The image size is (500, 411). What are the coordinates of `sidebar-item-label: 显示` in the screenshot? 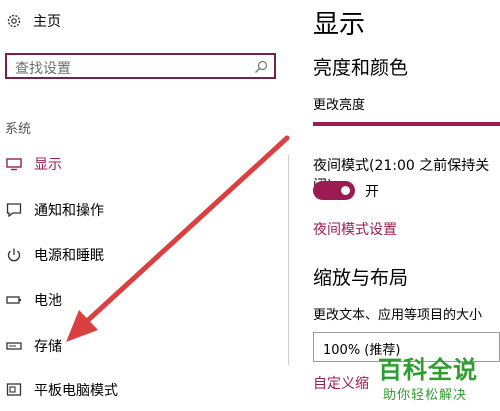 It's located at (48, 165).